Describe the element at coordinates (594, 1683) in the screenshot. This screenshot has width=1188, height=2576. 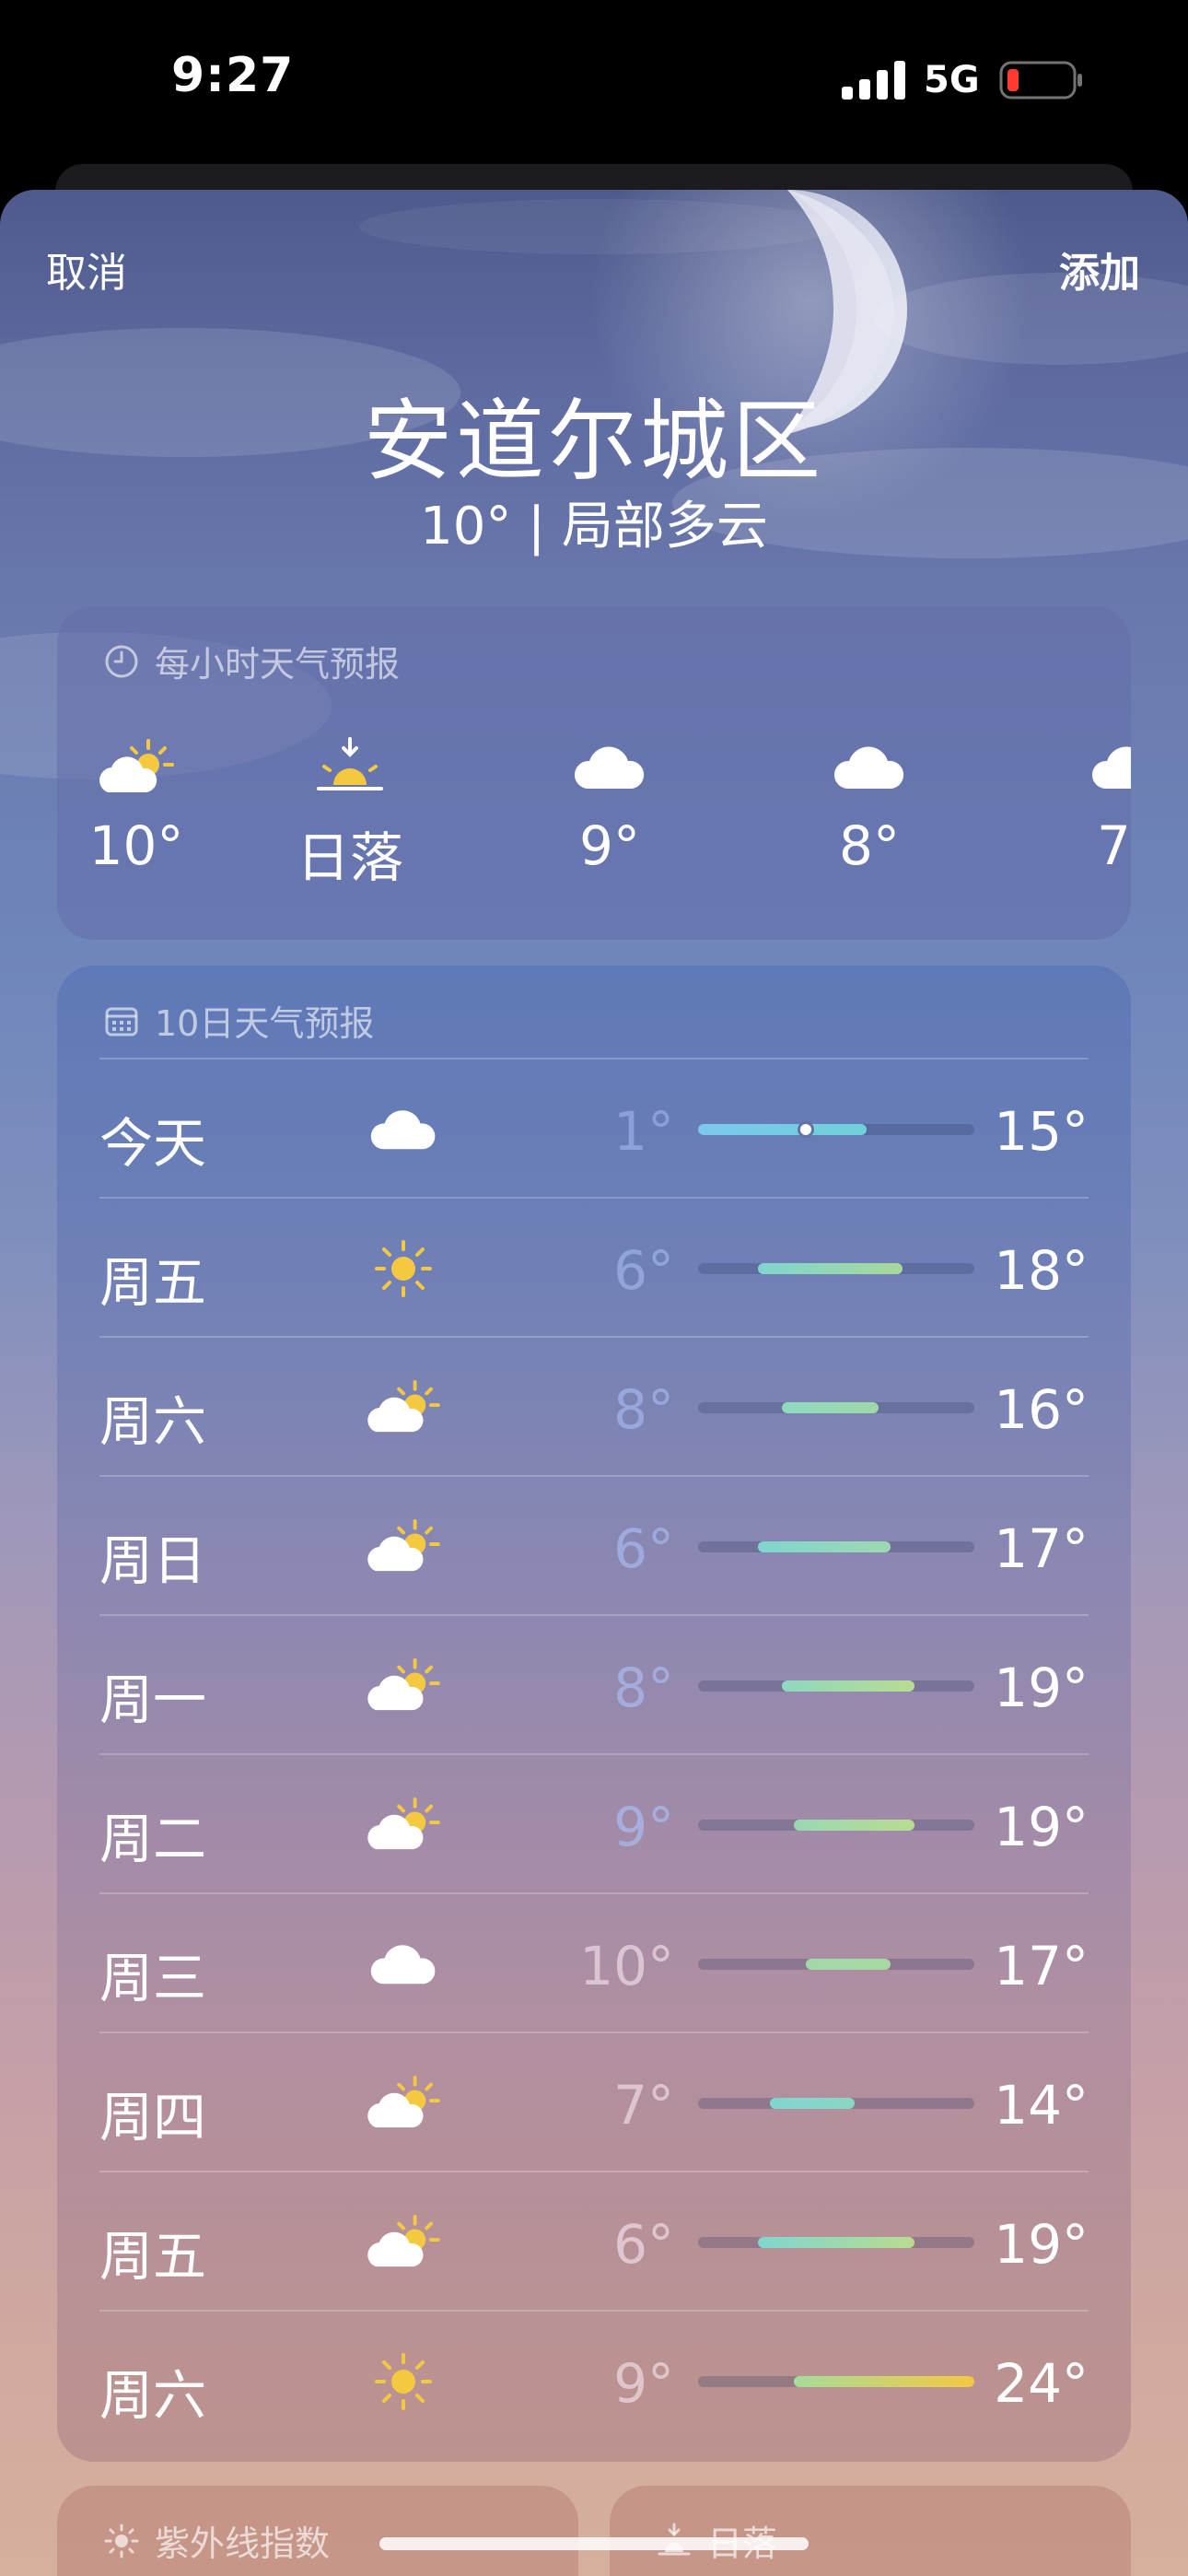
I see `day-row: 周一 8° 19°` at that location.